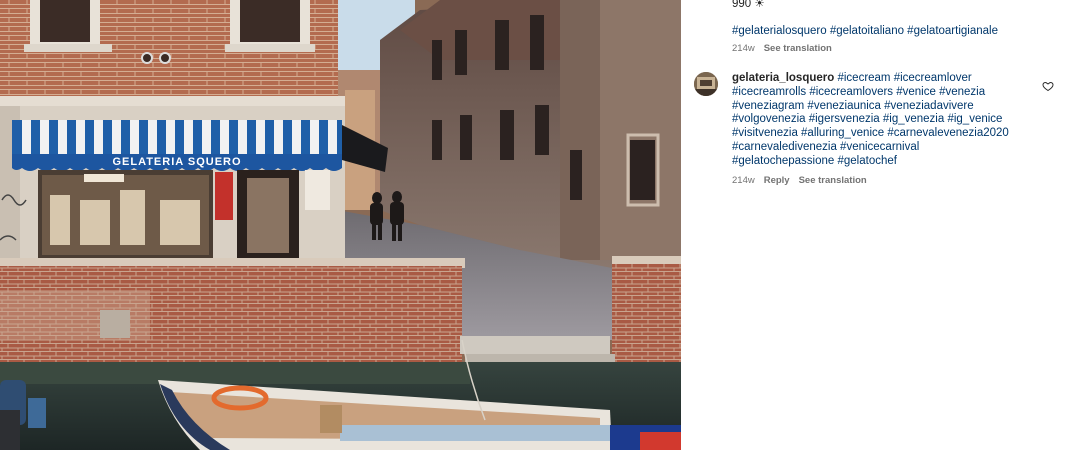  I want to click on shop-awning: GELATERIA SQUERO, so click(177, 145).